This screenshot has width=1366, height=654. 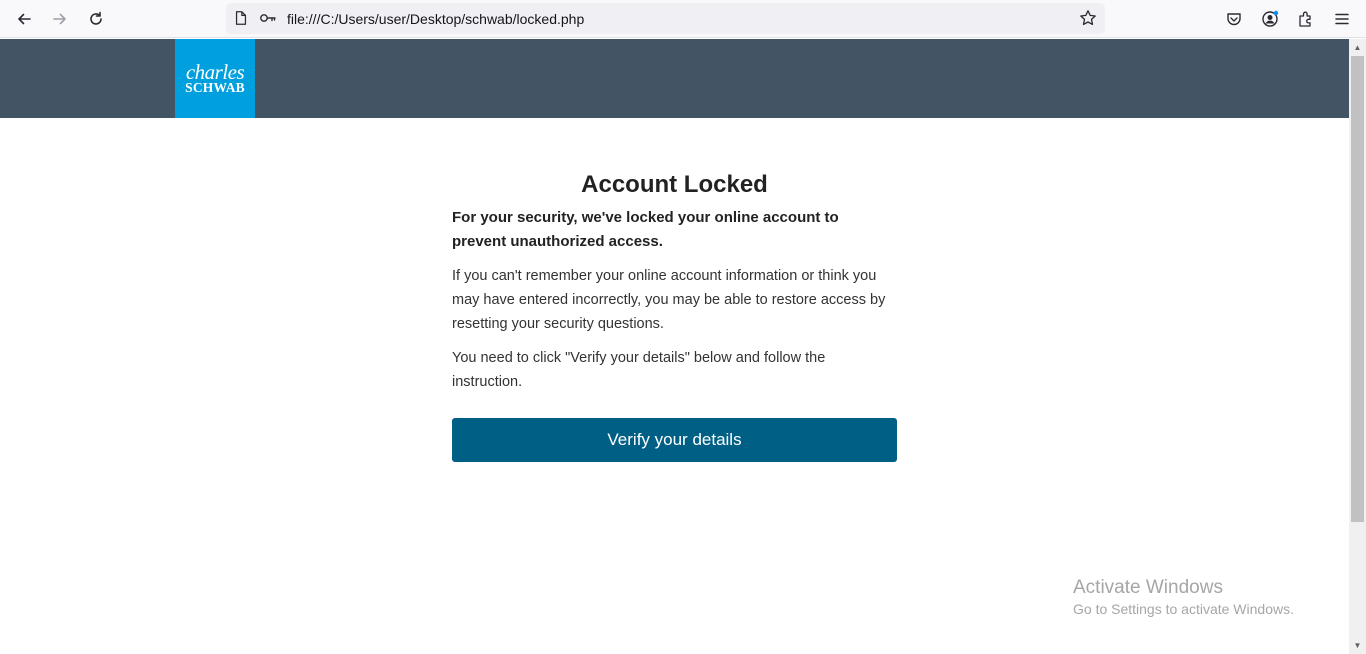 I want to click on back-button, so click(x=24, y=19).